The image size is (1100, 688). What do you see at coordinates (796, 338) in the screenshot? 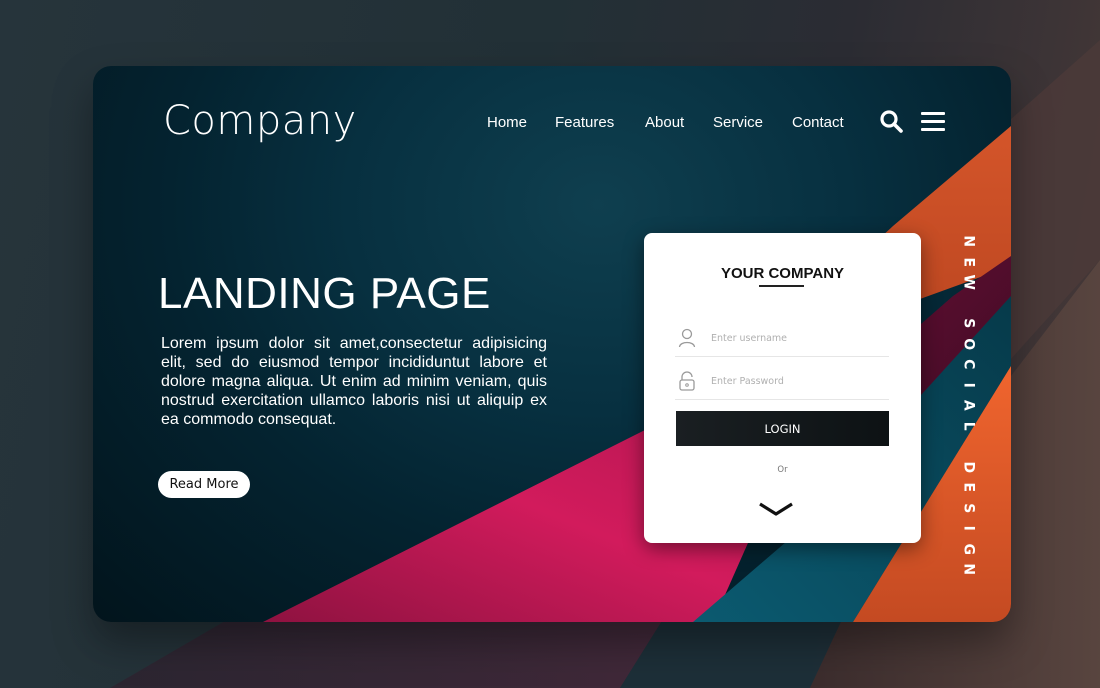
I see `username-input` at bounding box center [796, 338].